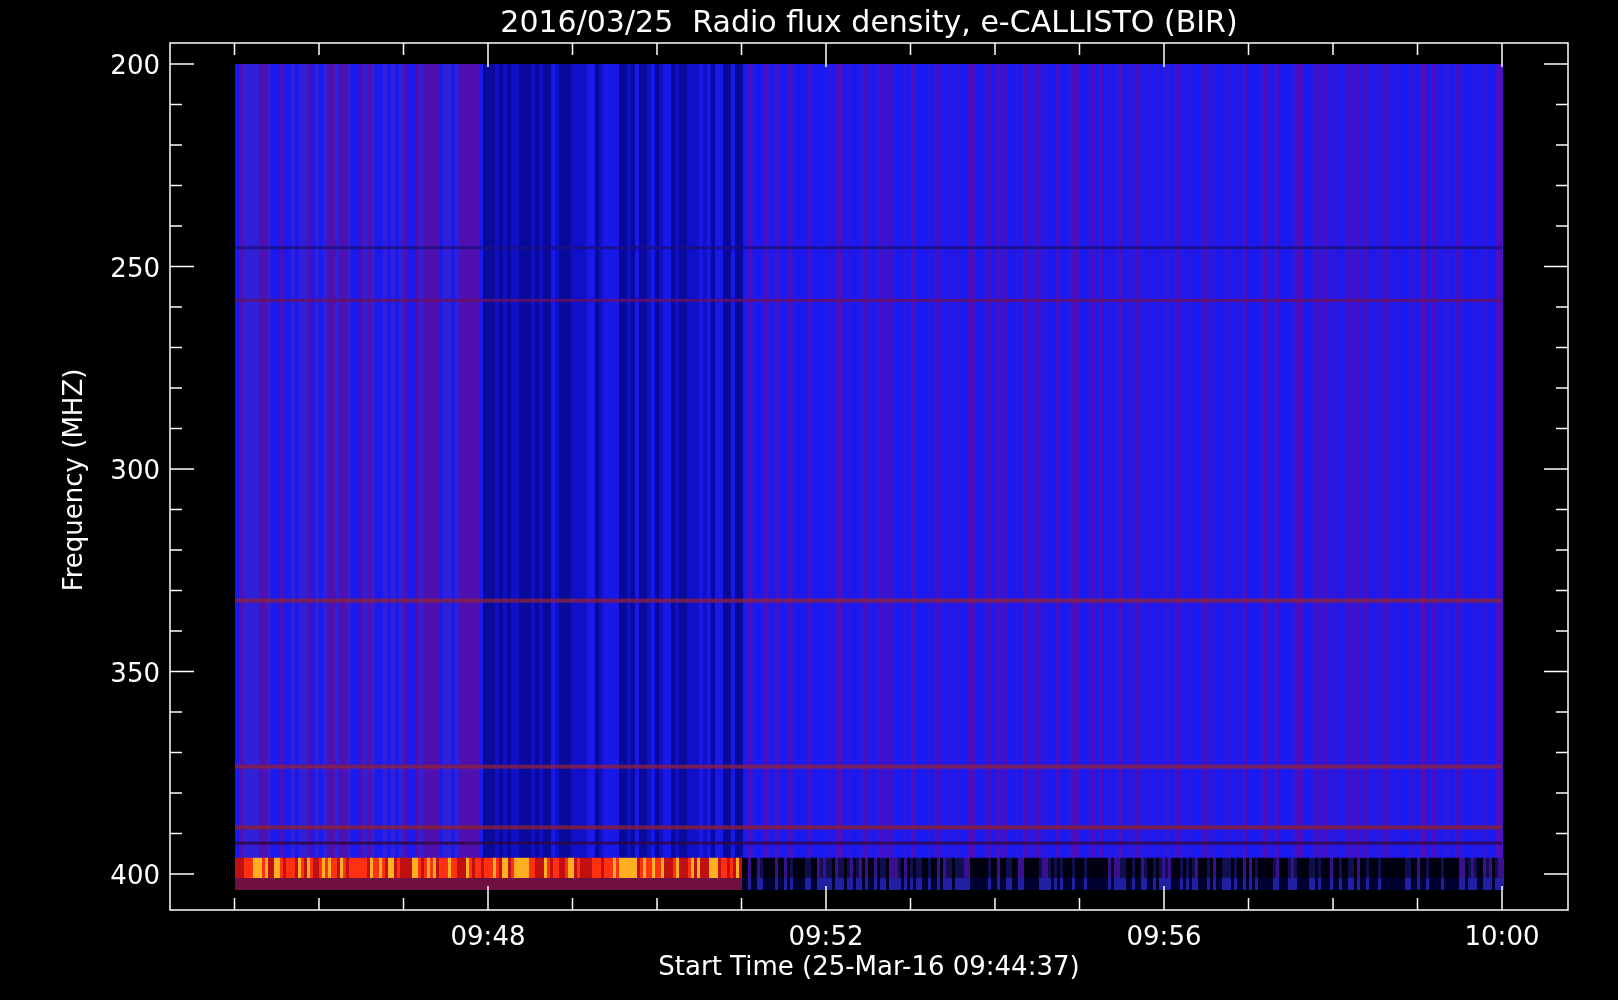 Image resolution: width=1618 pixels, height=1000 pixels. What do you see at coordinates (869, 966) in the screenshot?
I see `x-axis-label: Start Time (25-Mar-16 09:44:37)` at bounding box center [869, 966].